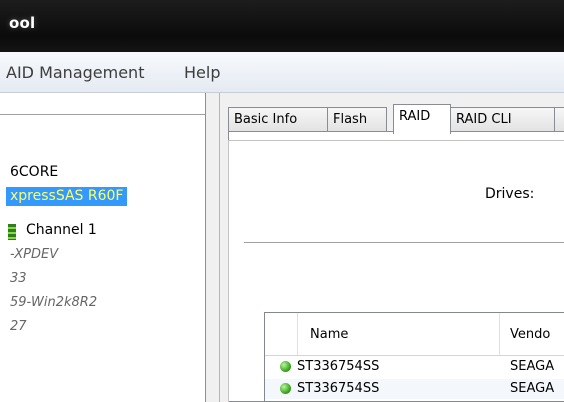  I want to click on menu-bar: AID Management Help, so click(282, 72).